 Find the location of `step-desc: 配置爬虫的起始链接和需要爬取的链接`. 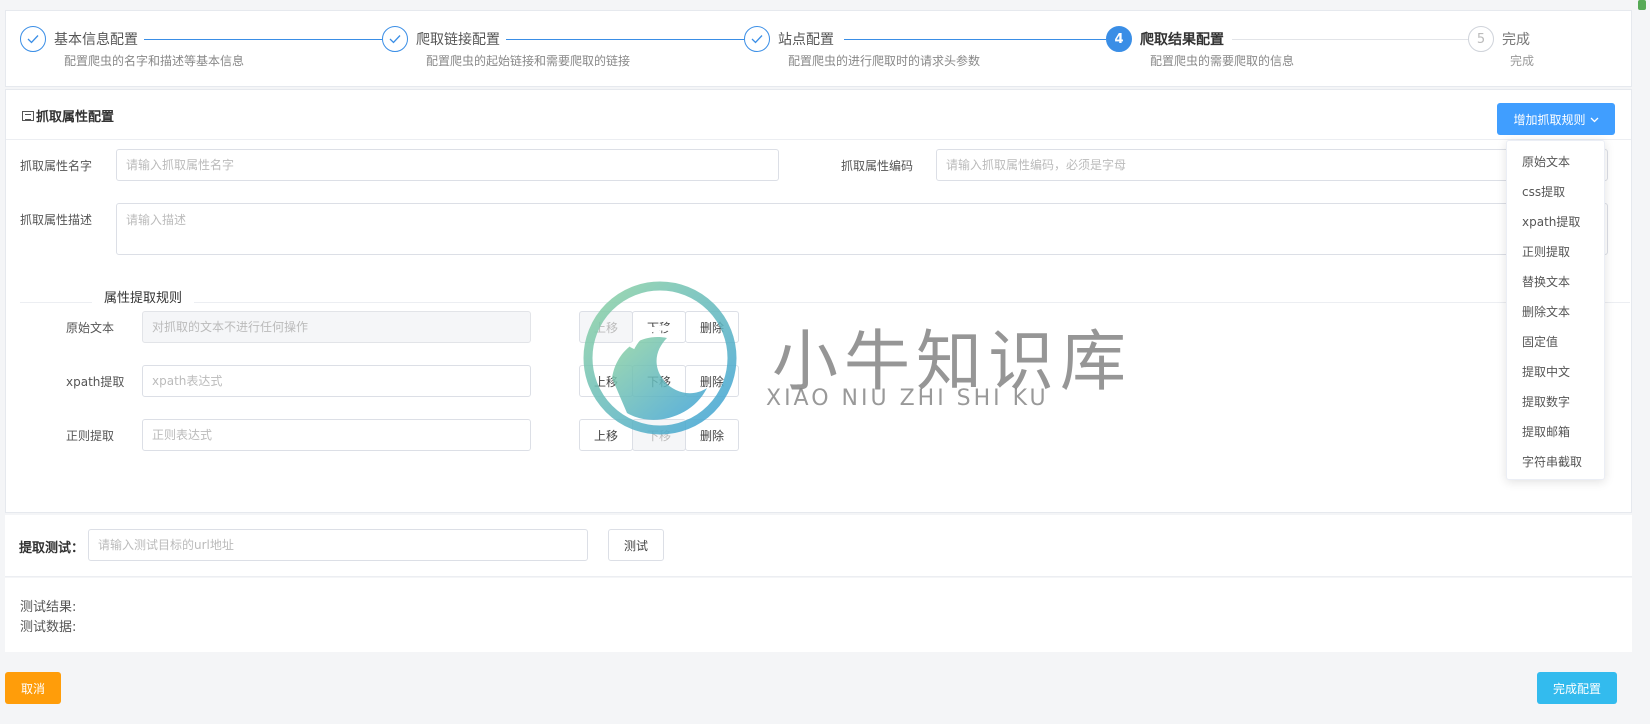

step-desc: 配置爬虫的起始链接和需要爬取的链接 is located at coordinates (528, 61).